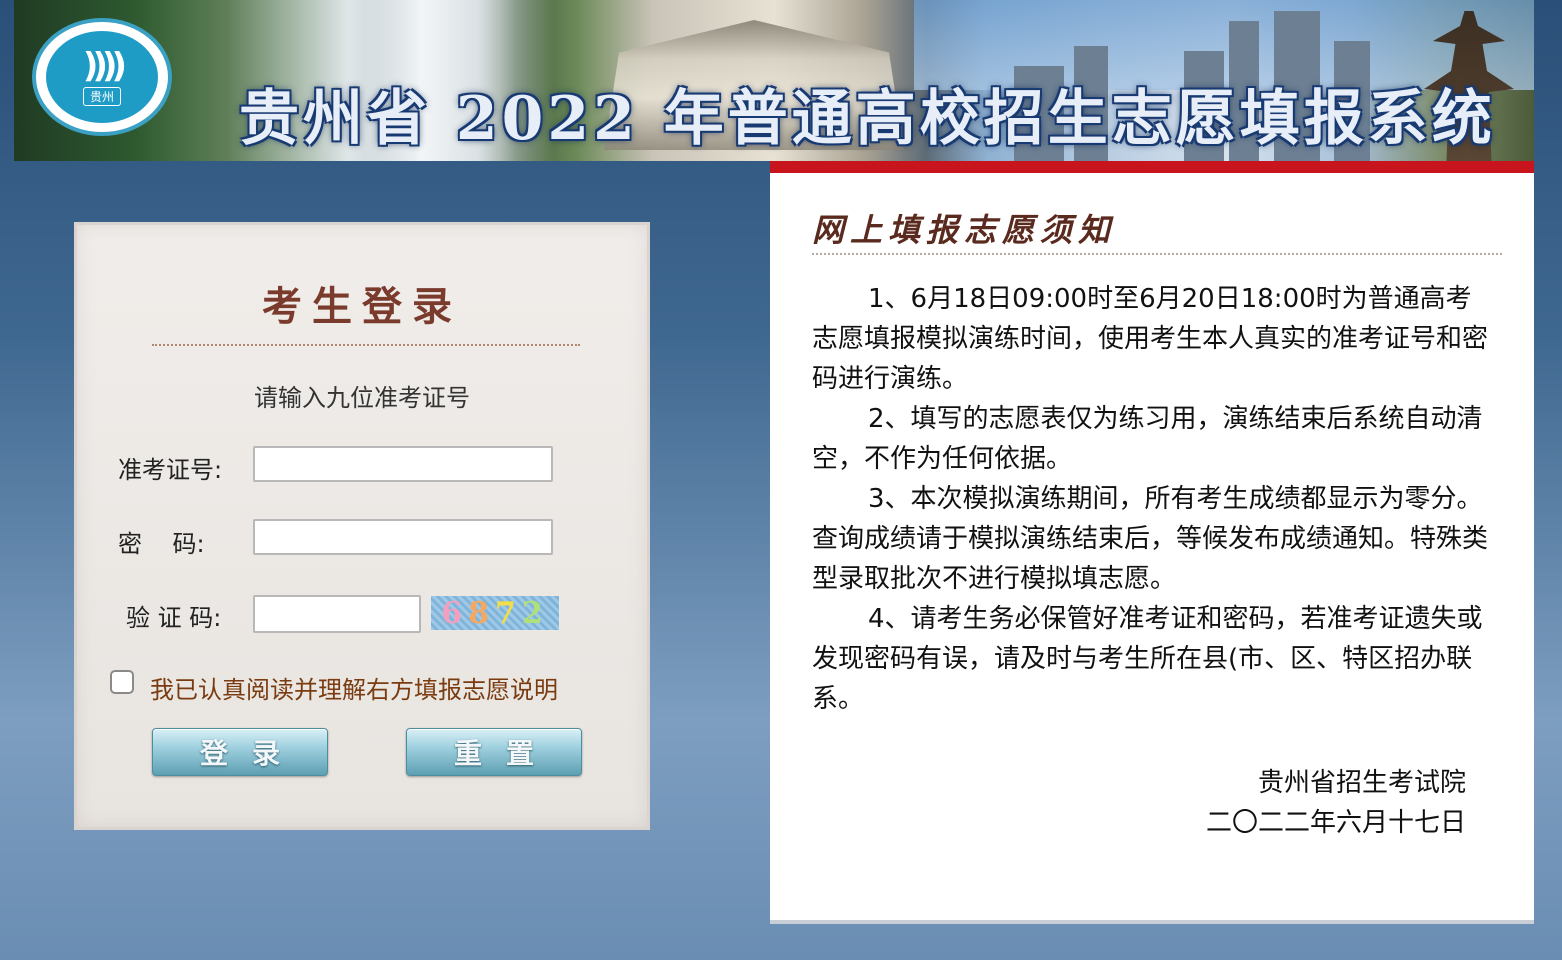 The image size is (1562, 960). What do you see at coordinates (122, 682) in the screenshot?
I see `agree-checkbox` at bounding box center [122, 682].